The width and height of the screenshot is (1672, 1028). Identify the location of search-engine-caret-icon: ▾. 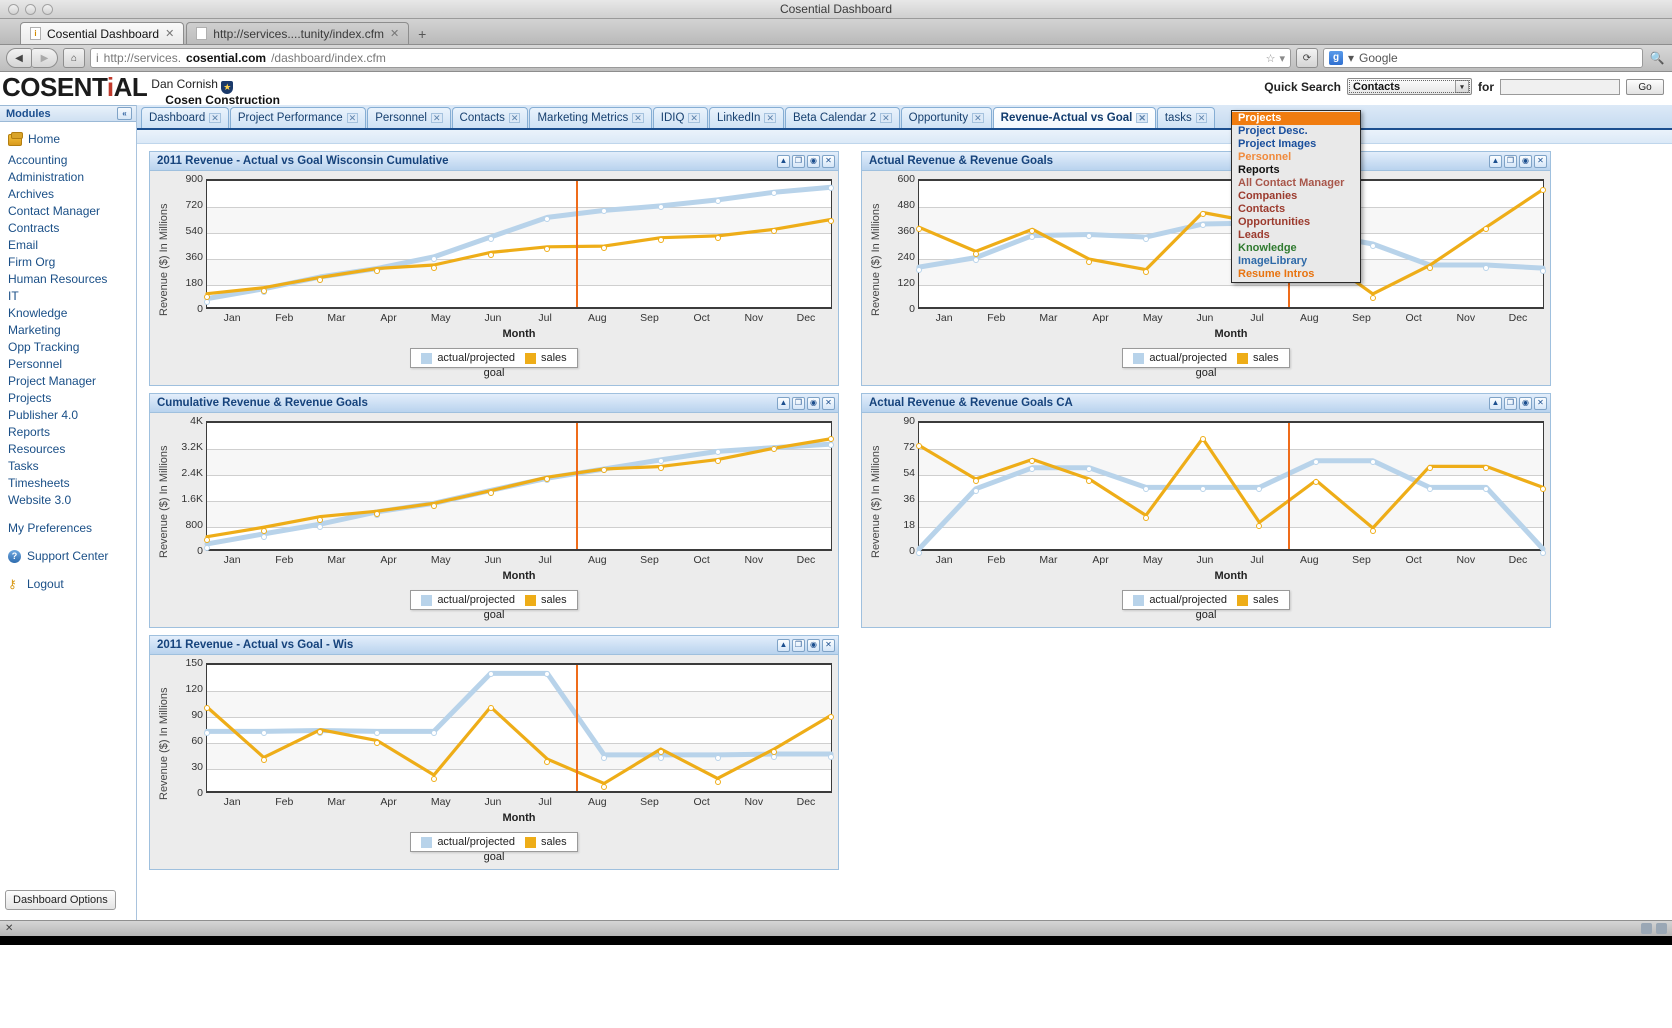
(1351, 58).